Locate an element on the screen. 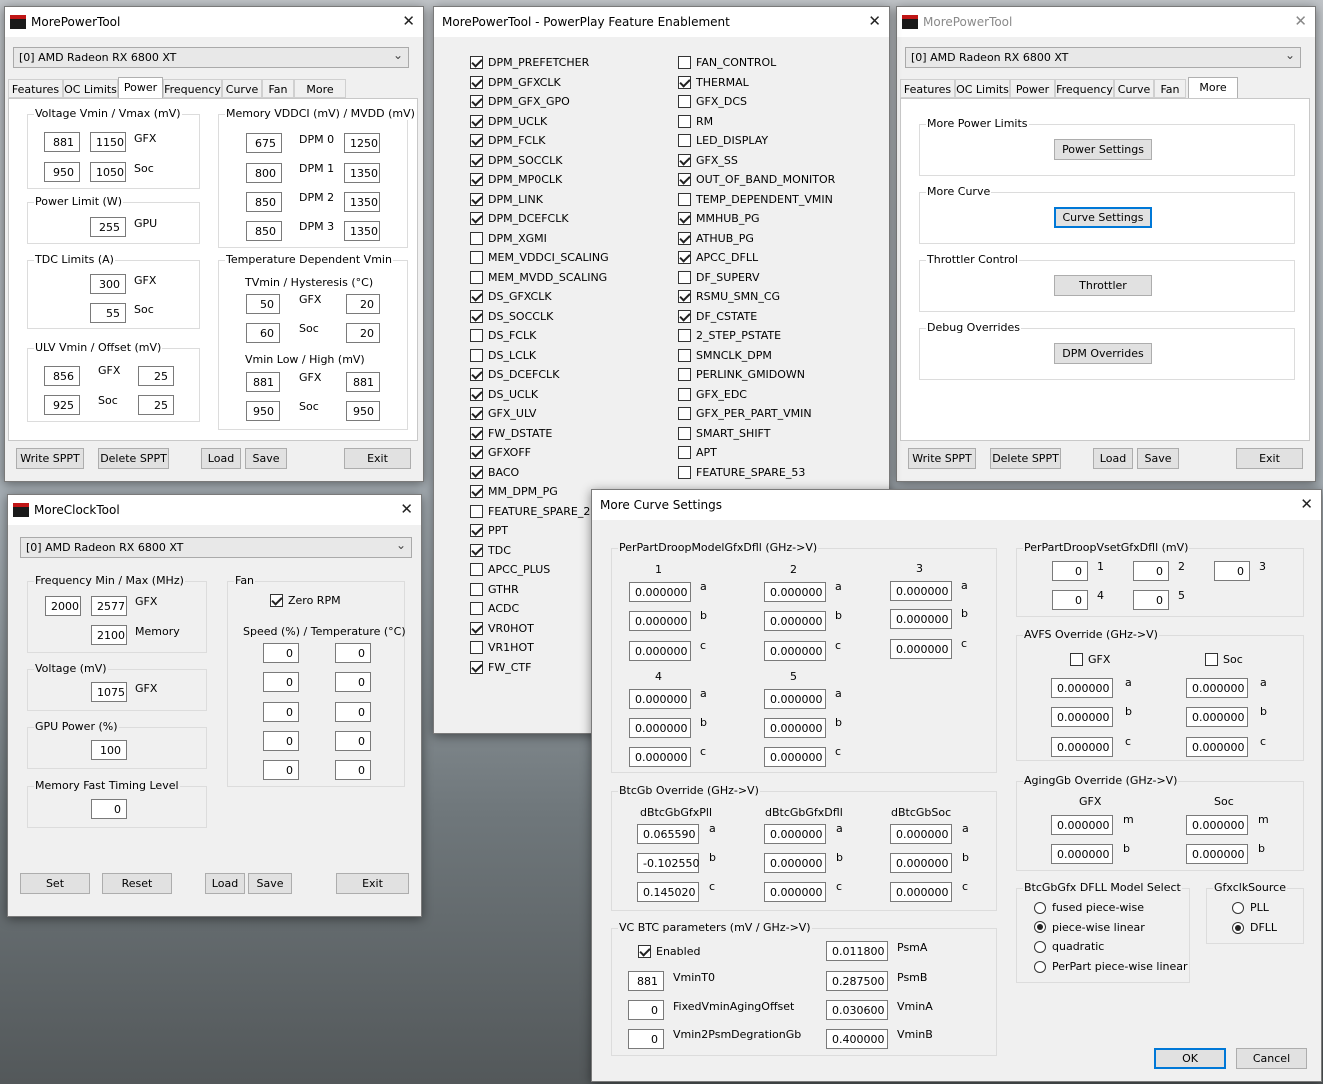 The height and width of the screenshot is (1084, 1323). vmin-high-gfx-input: 881 is located at coordinates (363, 382).